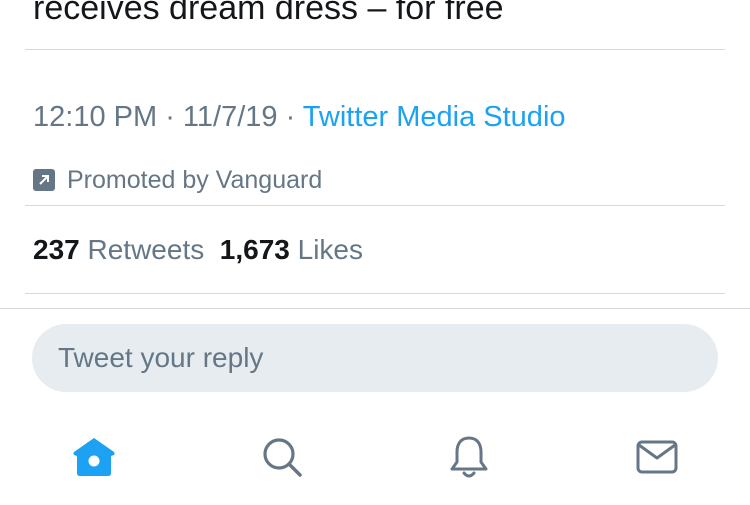  I want to click on home-icon, so click(94, 457).